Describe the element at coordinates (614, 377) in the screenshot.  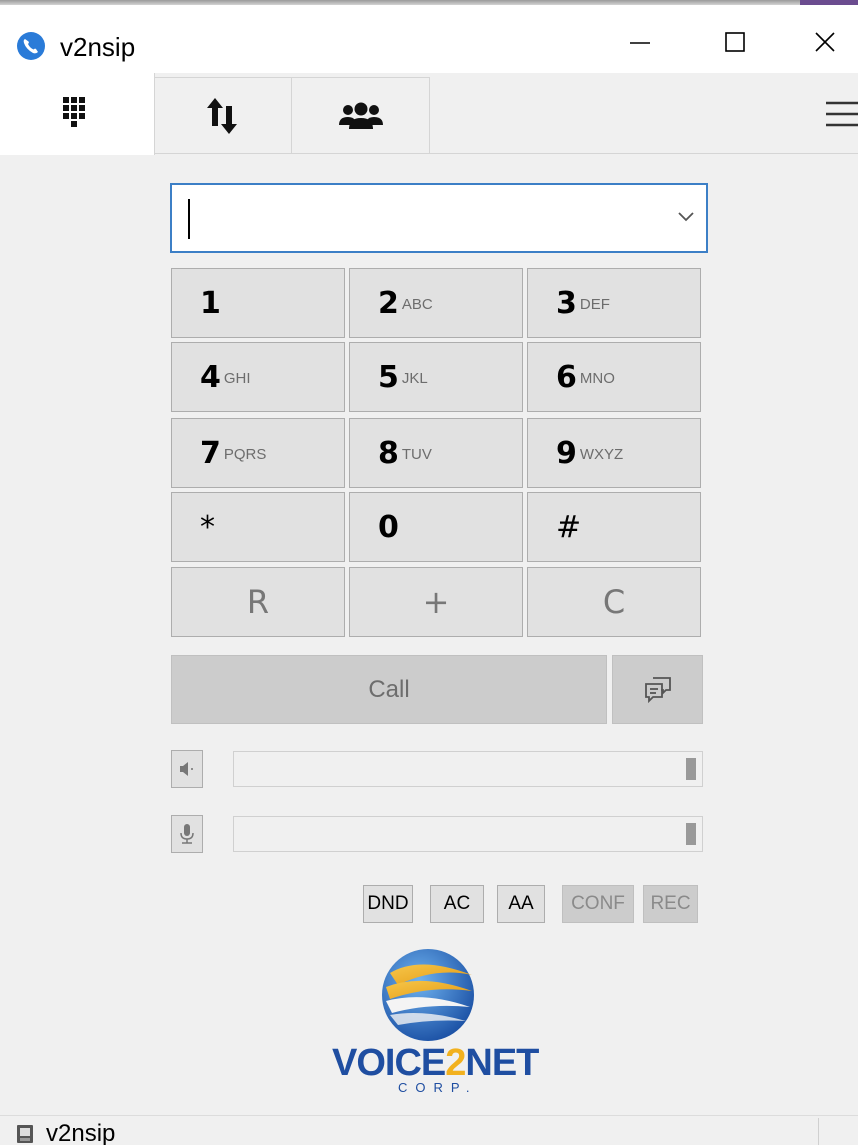
I see `key-6: 6 MNO` at that location.